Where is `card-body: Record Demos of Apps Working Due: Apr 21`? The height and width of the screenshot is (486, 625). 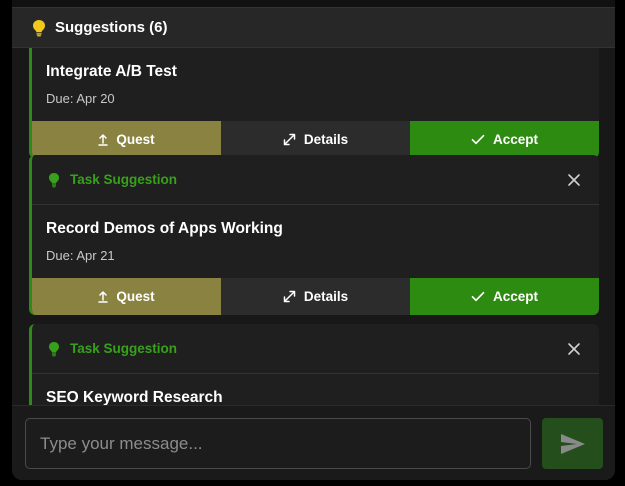
card-body: Record Demos of Apps Working Due: Apr 21 is located at coordinates (315, 241).